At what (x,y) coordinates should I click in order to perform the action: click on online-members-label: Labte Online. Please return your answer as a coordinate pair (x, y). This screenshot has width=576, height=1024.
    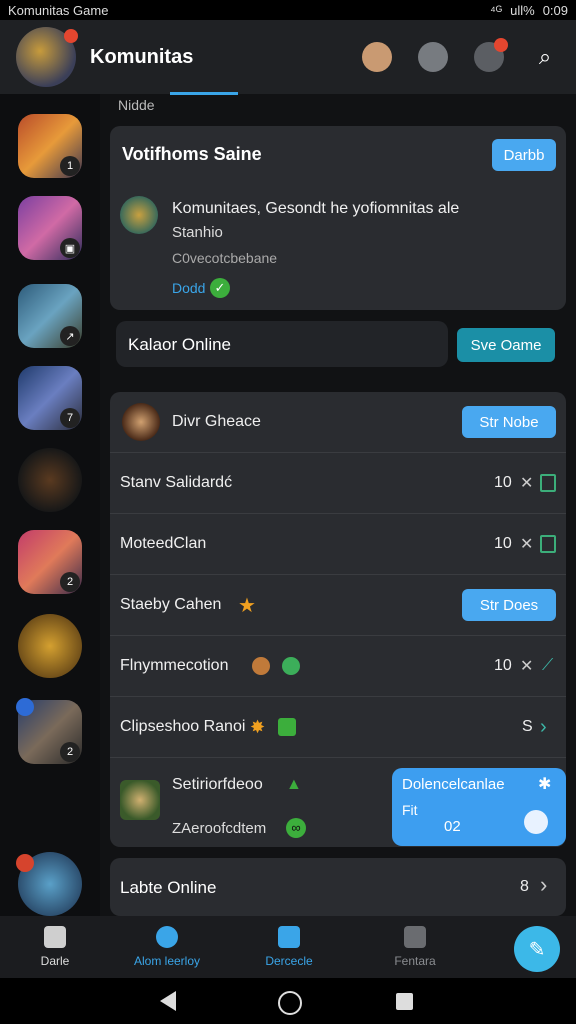
    Looking at the image, I should click on (168, 887).